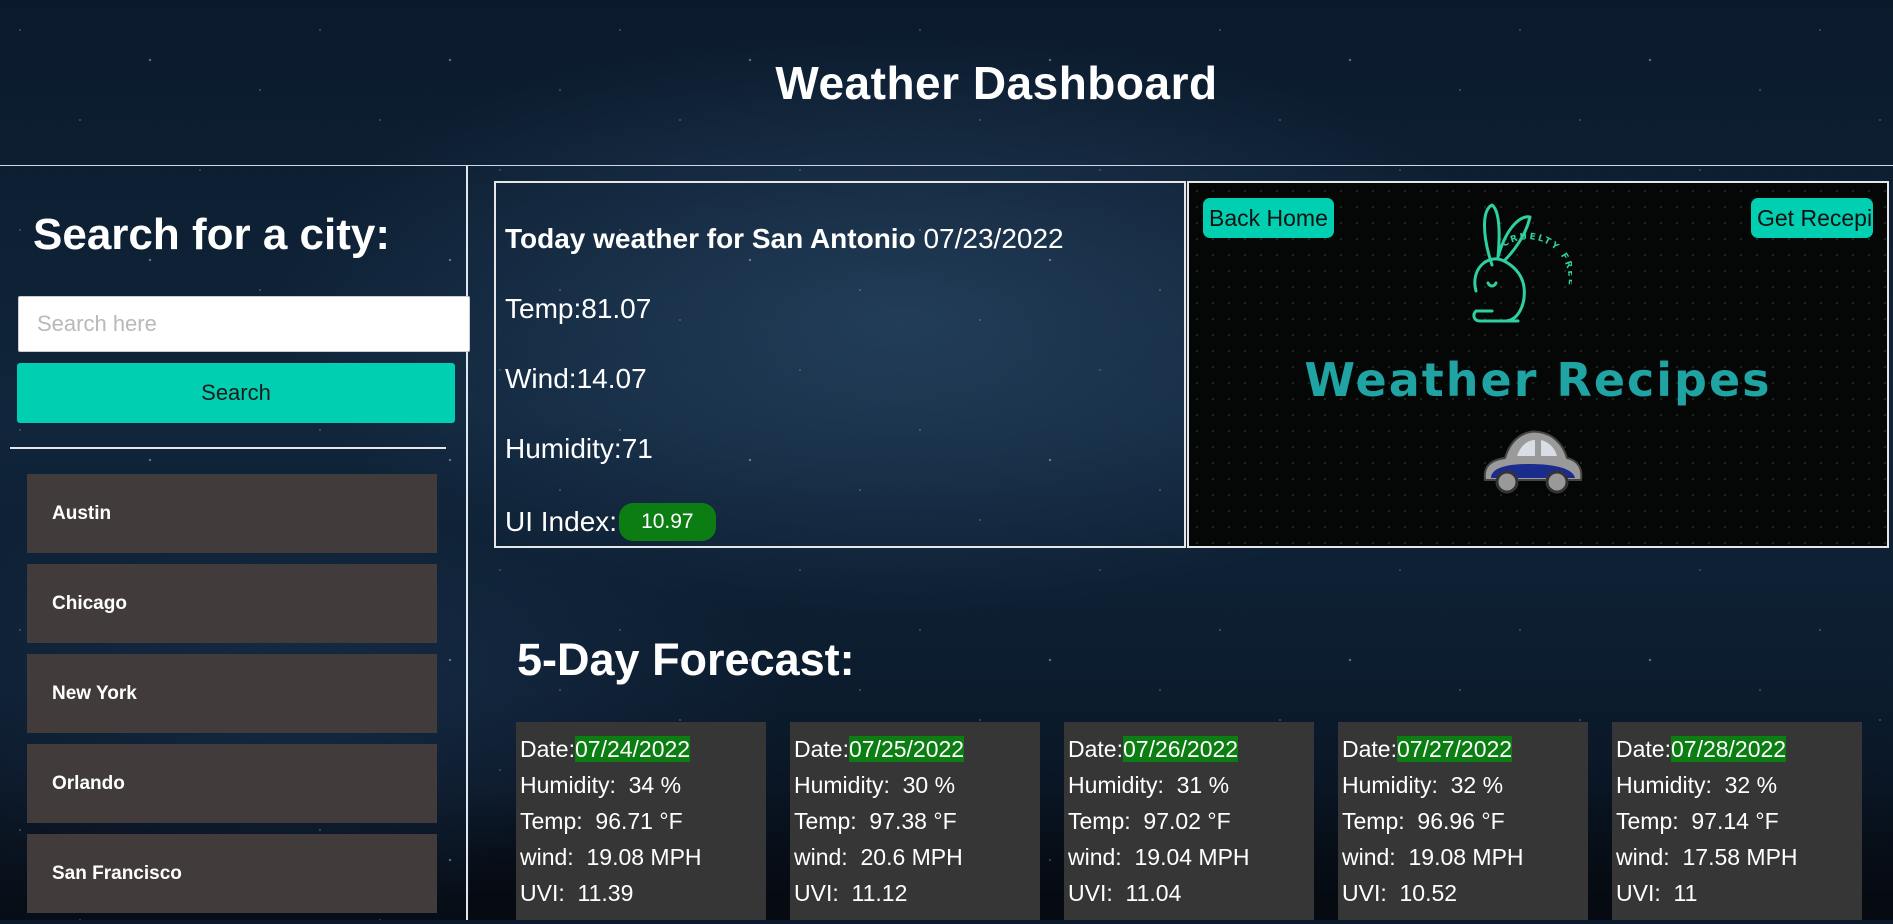  I want to click on forecast-uvi-row: UVI: 10.52, so click(1463, 893).